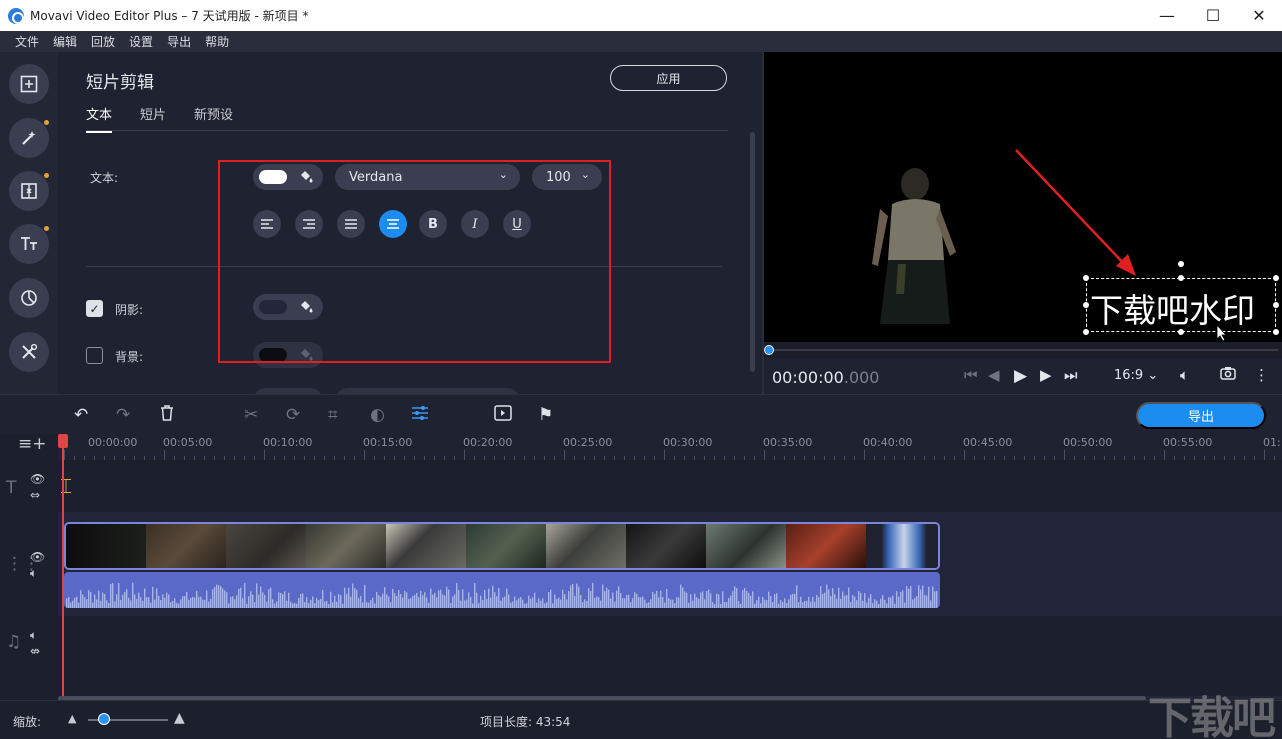  Describe the element at coordinates (141, 41) in the screenshot. I see `menu-settings: 设置` at that location.